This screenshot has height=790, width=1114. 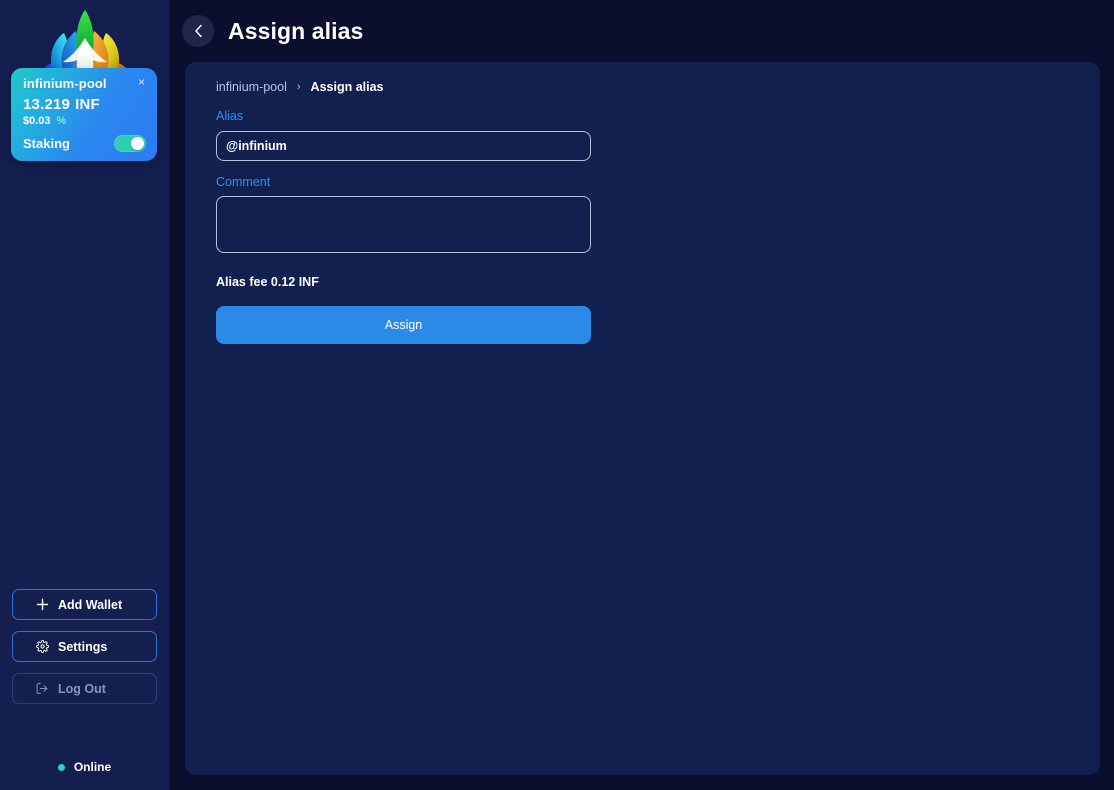 What do you see at coordinates (141, 82) in the screenshot?
I see `close-icon: ×` at bounding box center [141, 82].